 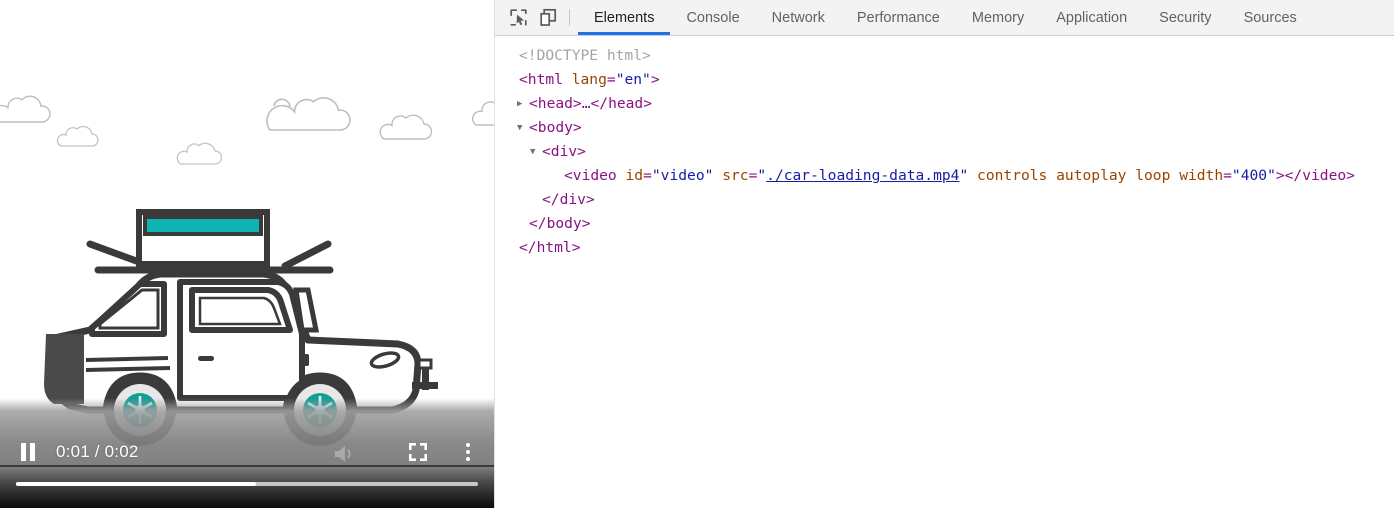 What do you see at coordinates (523, 104) in the screenshot?
I see `chevron-right-icon` at bounding box center [523, 104].